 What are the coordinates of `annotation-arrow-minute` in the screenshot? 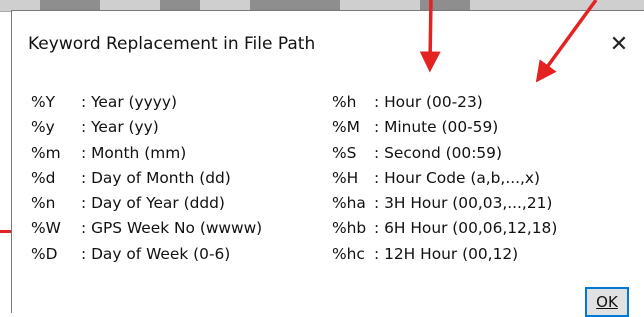 It's located at (566, 41).